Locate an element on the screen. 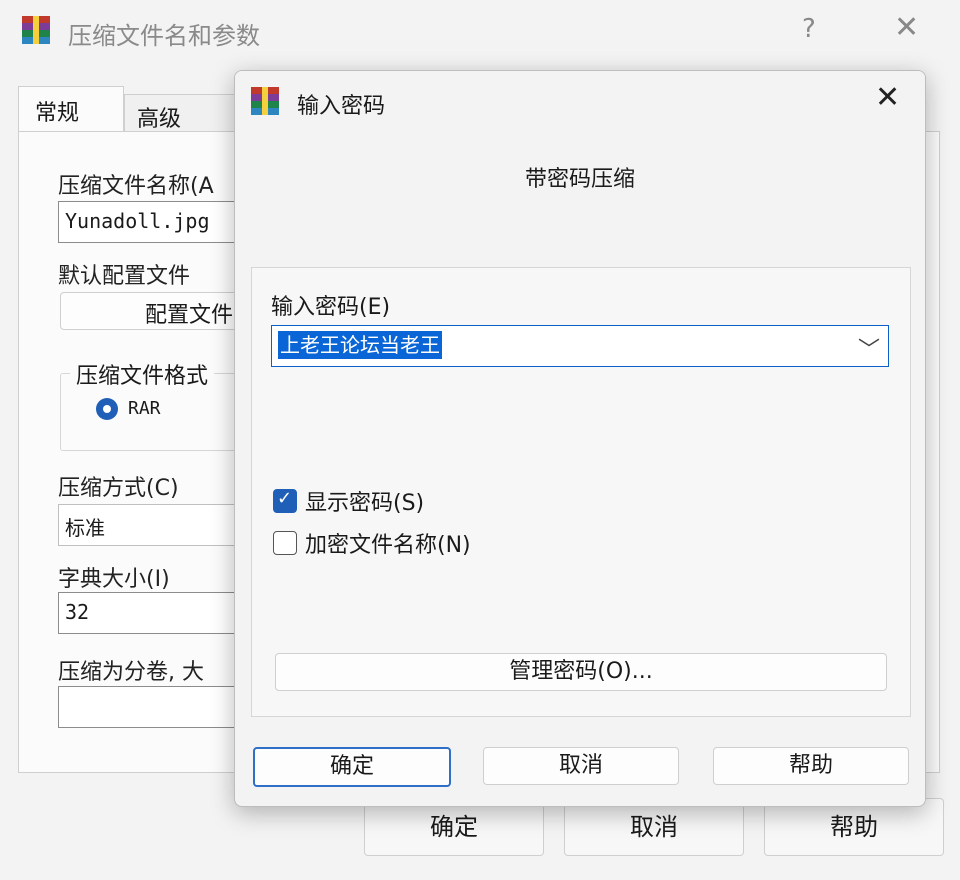 The height and width of the screenshot is (880, 960). password-value: 上老王论坛当老王 is located at coordinates (360, 345).